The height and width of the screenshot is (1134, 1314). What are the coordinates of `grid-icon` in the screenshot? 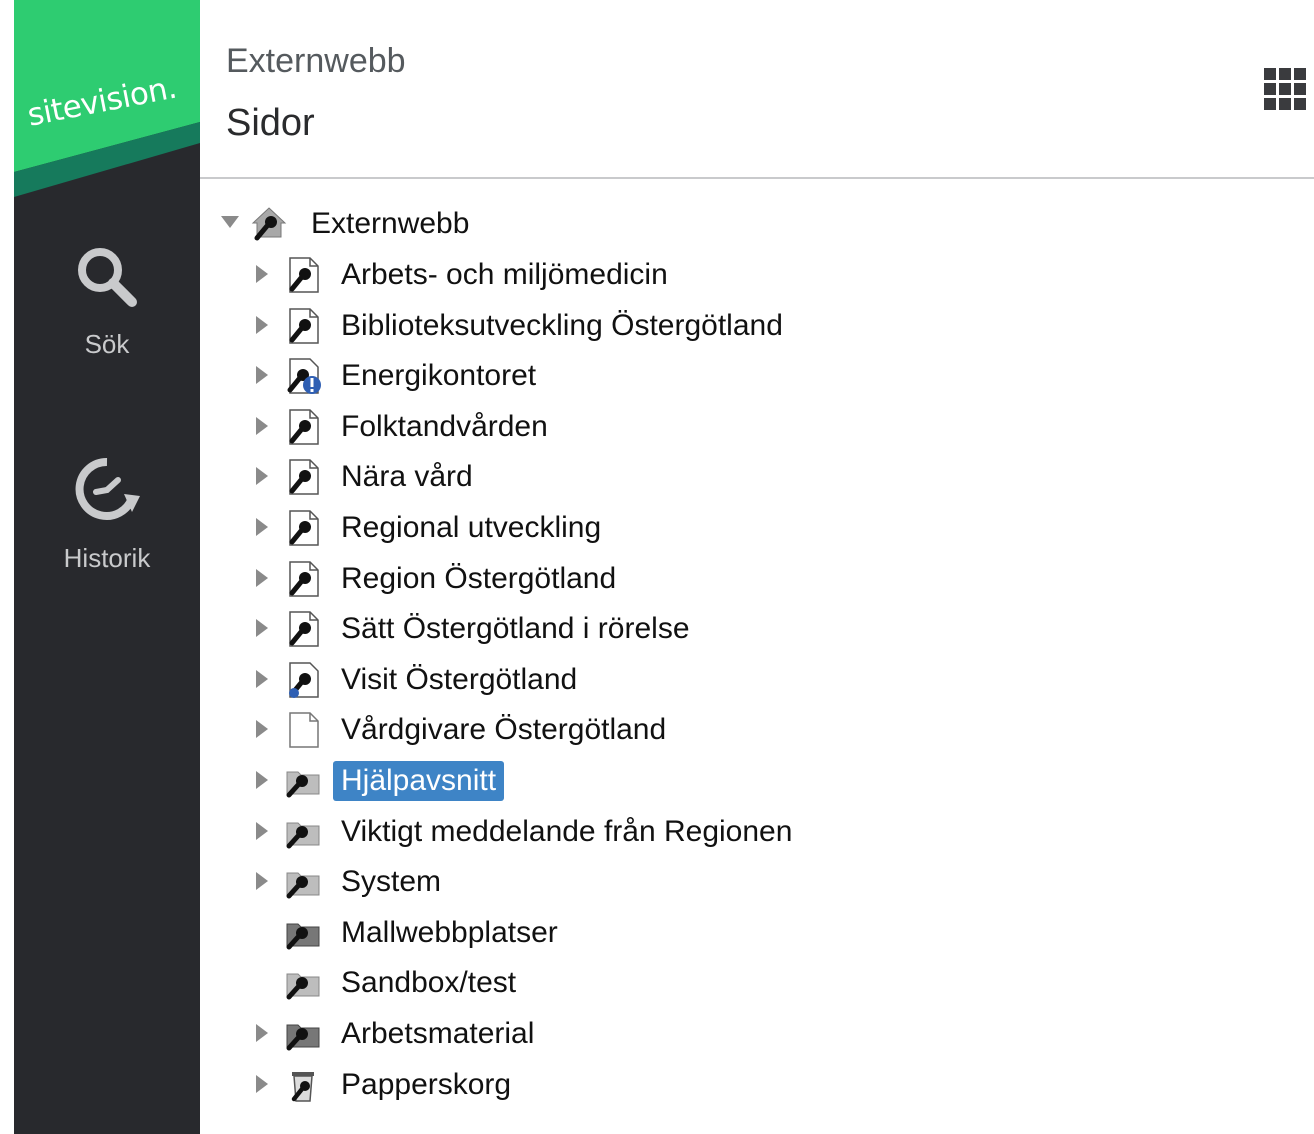 It's located at (1285, 92).